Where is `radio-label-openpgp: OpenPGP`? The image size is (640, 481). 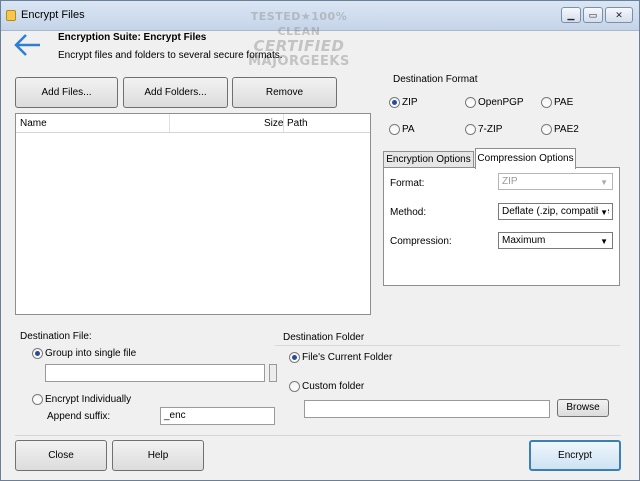
radio-label-openpgp: OpenPGP is located at coordinates (501, 102).